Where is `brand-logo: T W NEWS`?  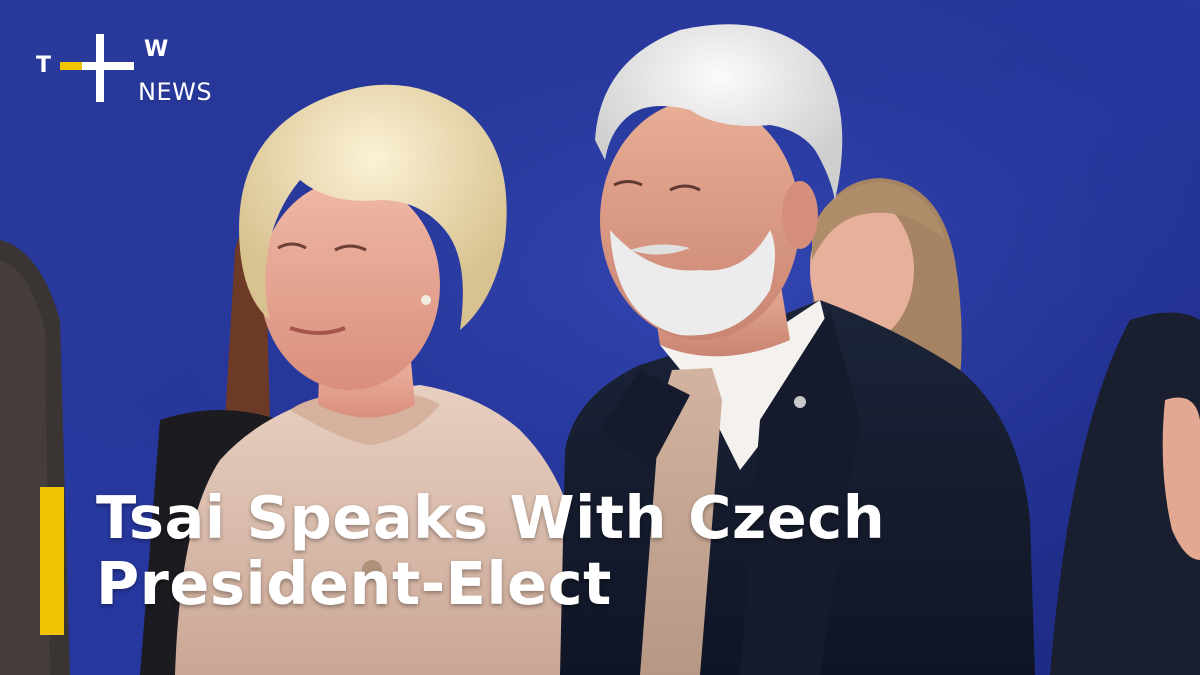 brand-logo: T W NEWS is located at coordinates (135, 73).